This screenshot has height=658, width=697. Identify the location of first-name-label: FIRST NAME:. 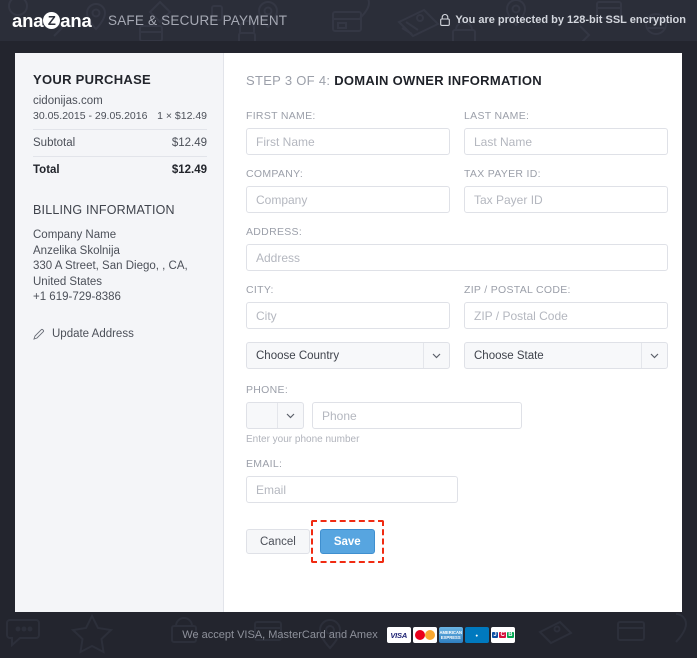
(281, 116).